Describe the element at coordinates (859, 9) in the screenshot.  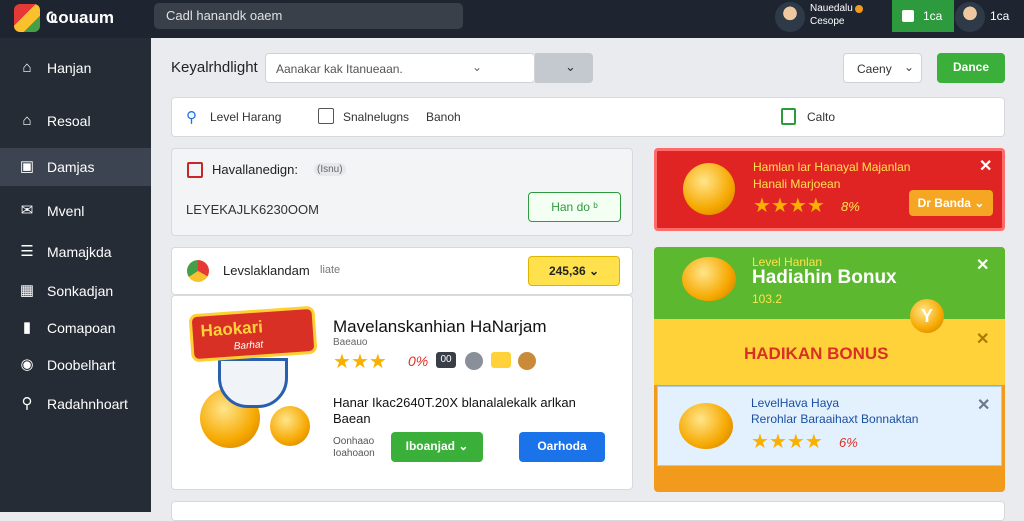
I see `notification-dot-icon` at that location.